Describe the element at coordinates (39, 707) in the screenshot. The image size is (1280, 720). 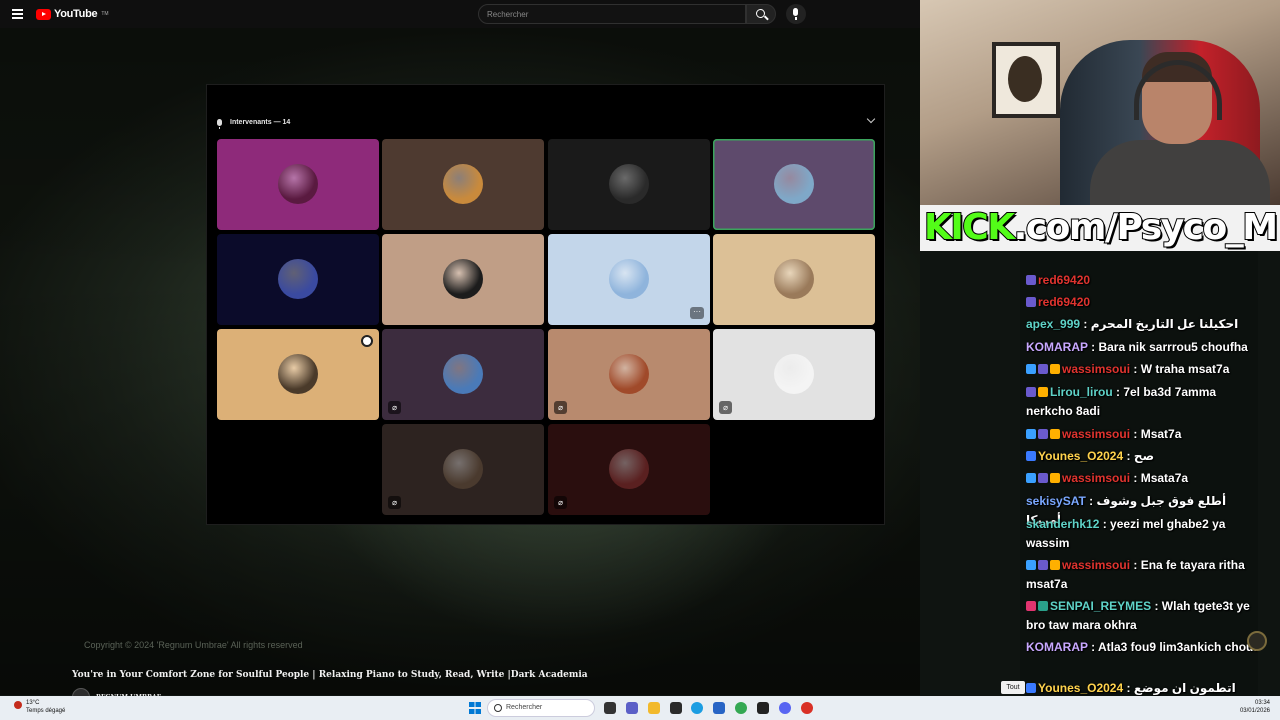
I see `weather-widget: 13°C Temps dégagé` at that location.